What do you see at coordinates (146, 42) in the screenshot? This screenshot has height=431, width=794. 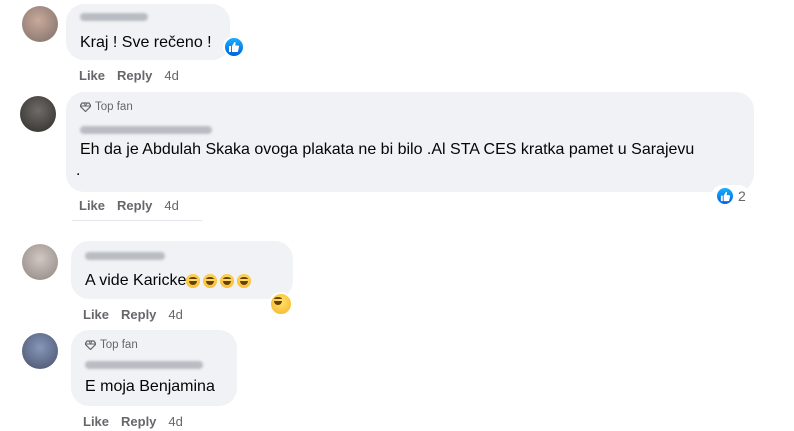 I see `comment-text: Kraj ! Sve rečeno !` at bounding box center [146, 42].